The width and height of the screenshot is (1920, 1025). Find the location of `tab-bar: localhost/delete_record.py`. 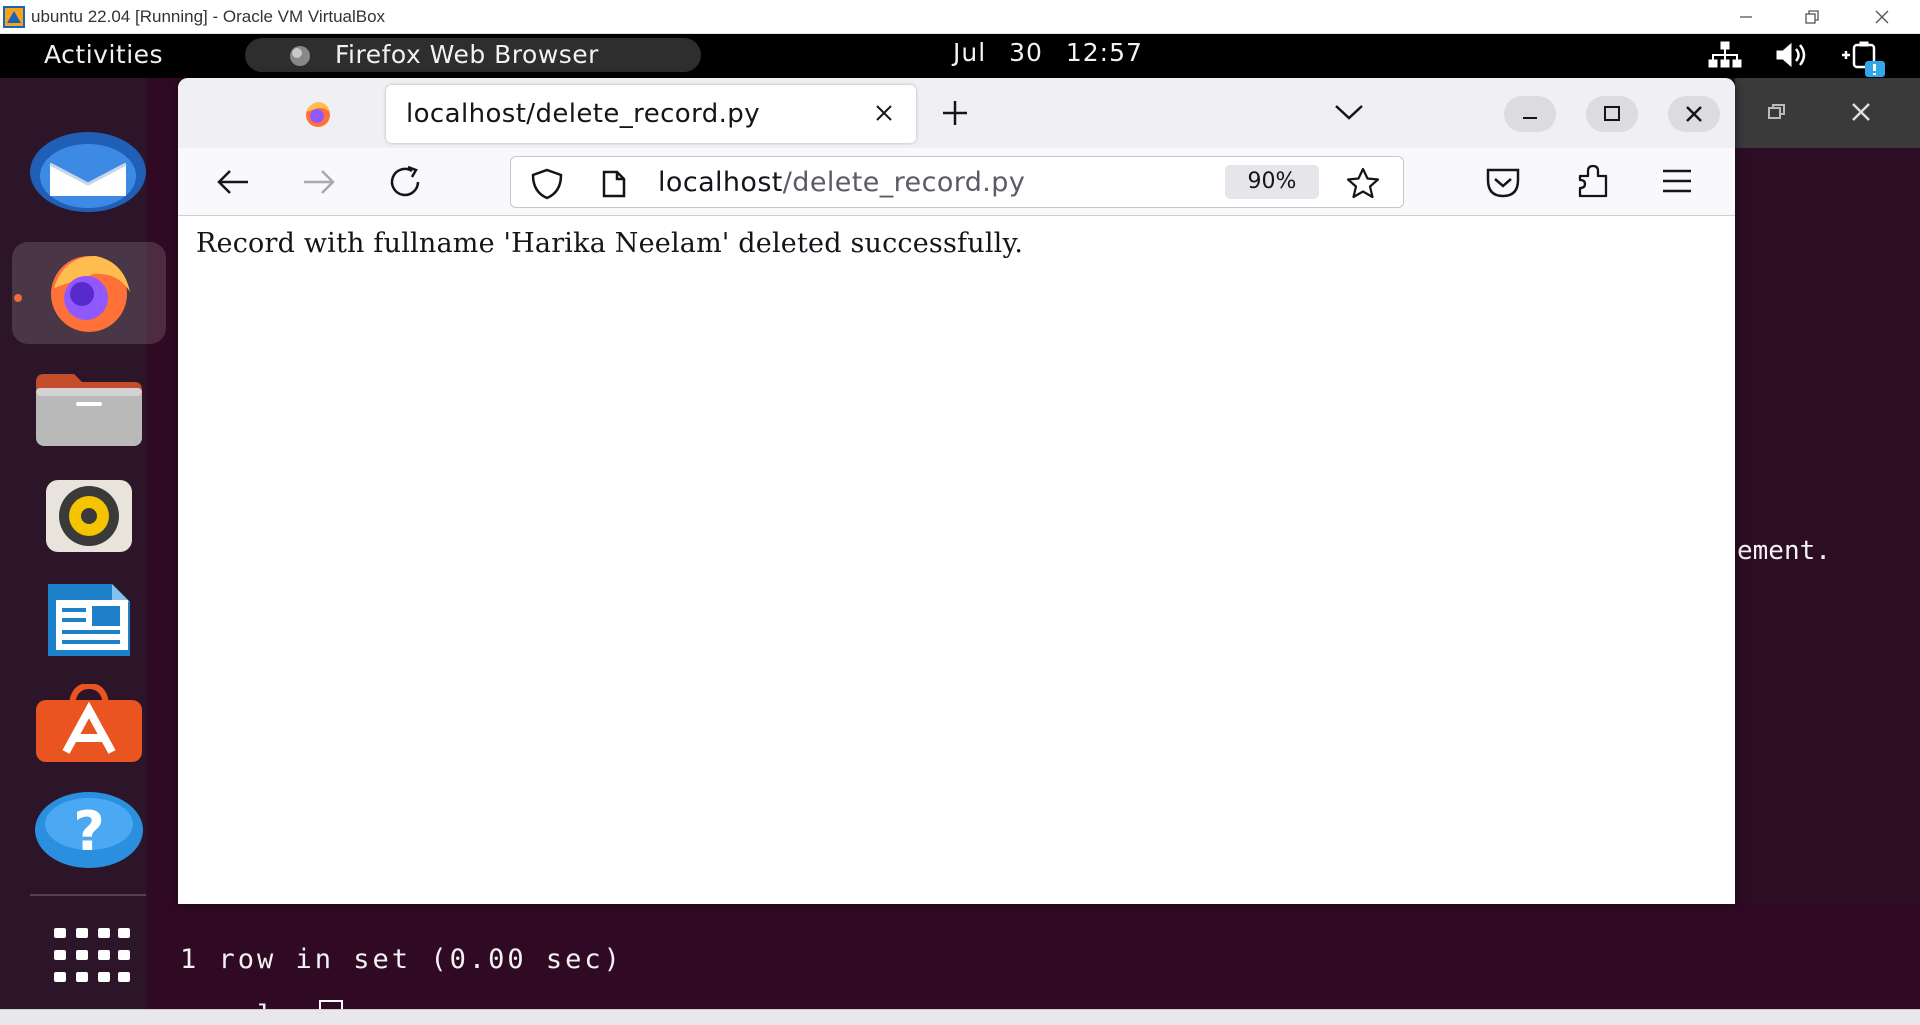

tab-bar: localhost/delete_record.py is located at coordinates (956, 113).